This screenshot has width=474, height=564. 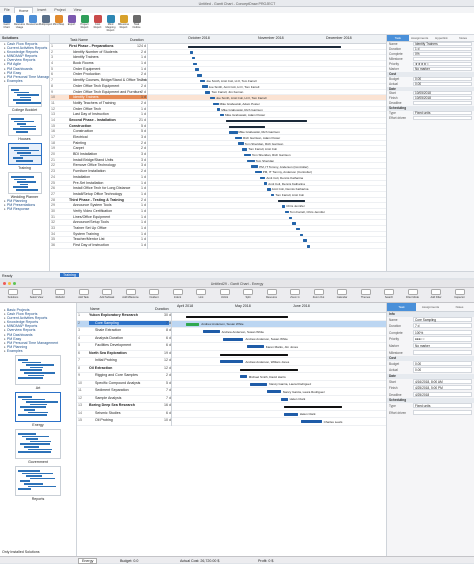 I want to click on property-value-field: 4/25/2018, 5:00 PM, so click(x=442, y=388).